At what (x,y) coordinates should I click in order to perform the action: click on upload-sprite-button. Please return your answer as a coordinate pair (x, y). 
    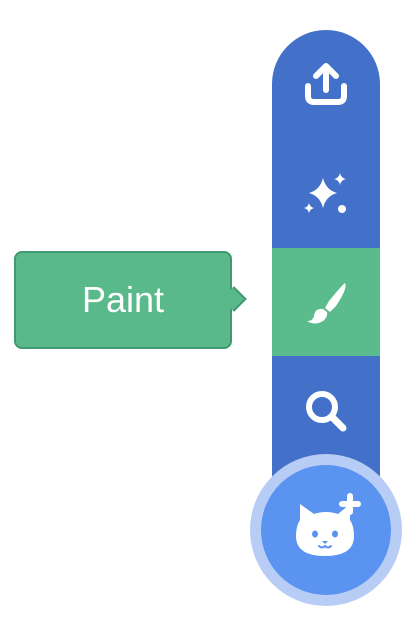
    Looking at the image, I should click on (326, 84).